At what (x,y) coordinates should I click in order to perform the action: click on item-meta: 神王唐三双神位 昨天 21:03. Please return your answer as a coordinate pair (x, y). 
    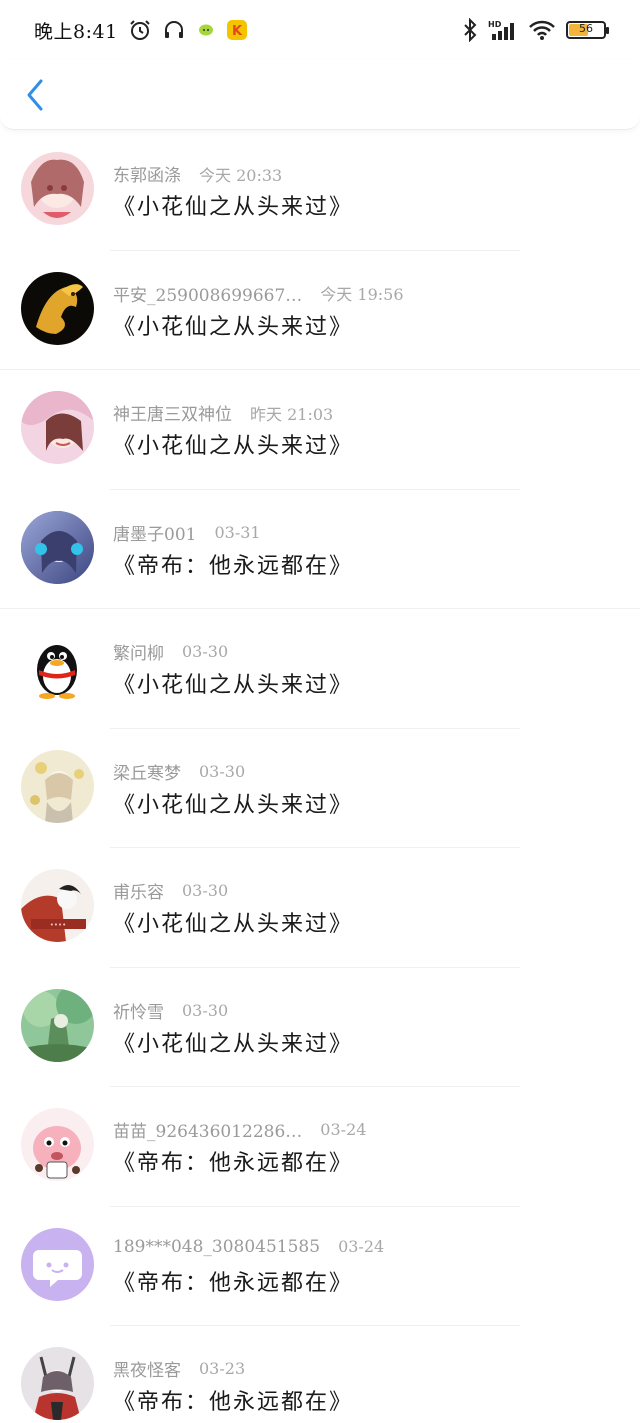
    Looking at the image, I should click on (223, 413).